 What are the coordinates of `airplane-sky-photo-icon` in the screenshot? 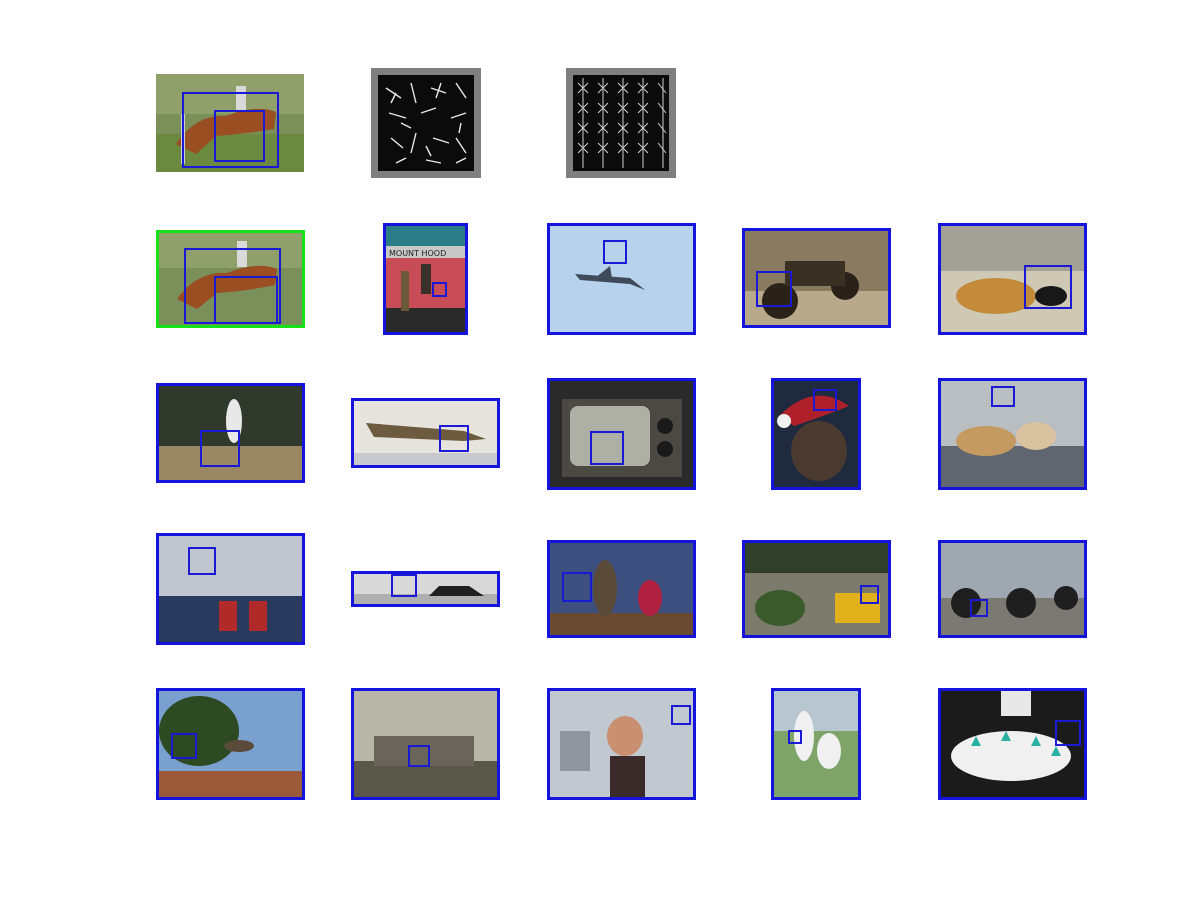 It's located at (621, 279).